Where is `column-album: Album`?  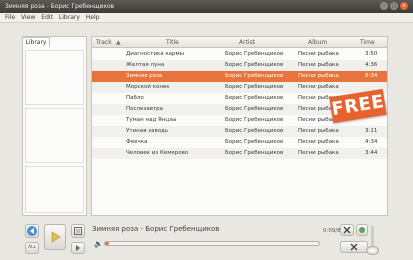 column-album: Album is located at coordinates (317, 42).